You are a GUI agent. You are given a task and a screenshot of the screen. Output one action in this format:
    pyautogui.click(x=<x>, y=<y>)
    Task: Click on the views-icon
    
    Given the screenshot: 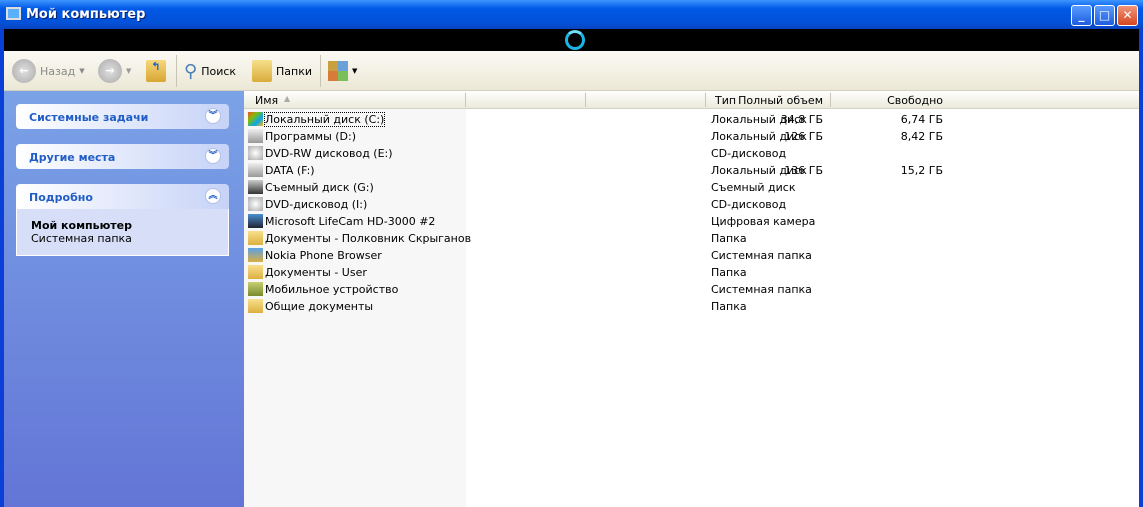 What is the action you would take?
    pyautogui.click(x=338, y=71)
    